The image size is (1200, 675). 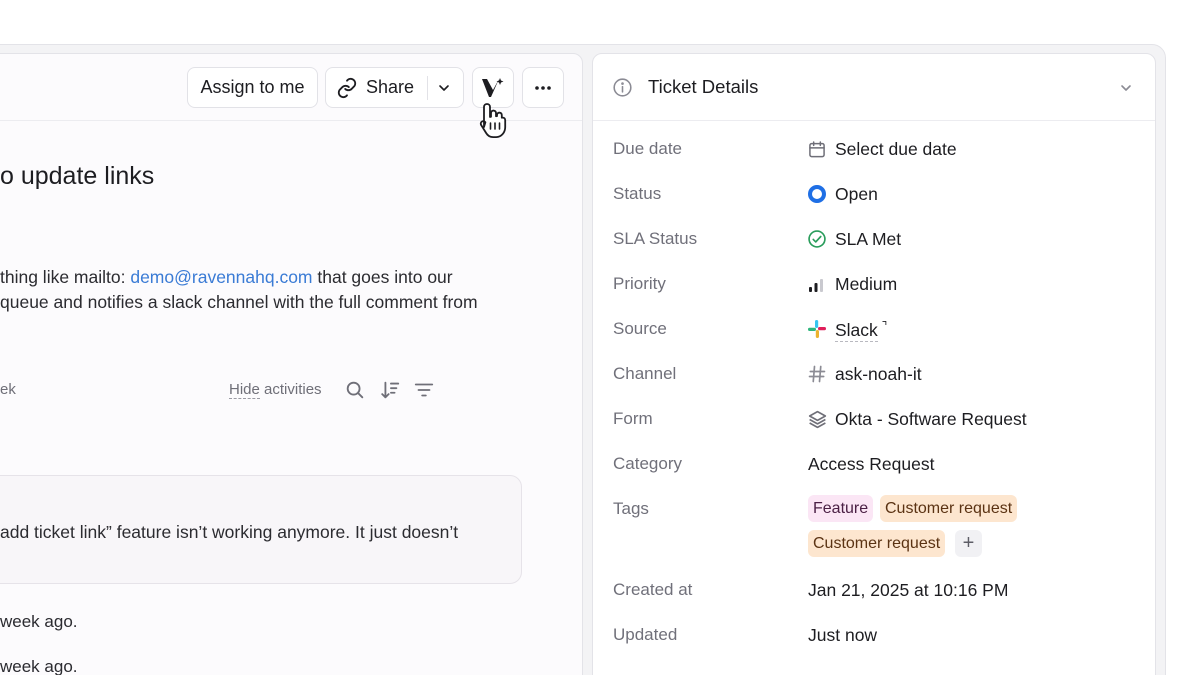 What do you see at coordinates (866, 284) in the screenshot?
I see `priority-value: Medium` at bounding box center [866, 284].